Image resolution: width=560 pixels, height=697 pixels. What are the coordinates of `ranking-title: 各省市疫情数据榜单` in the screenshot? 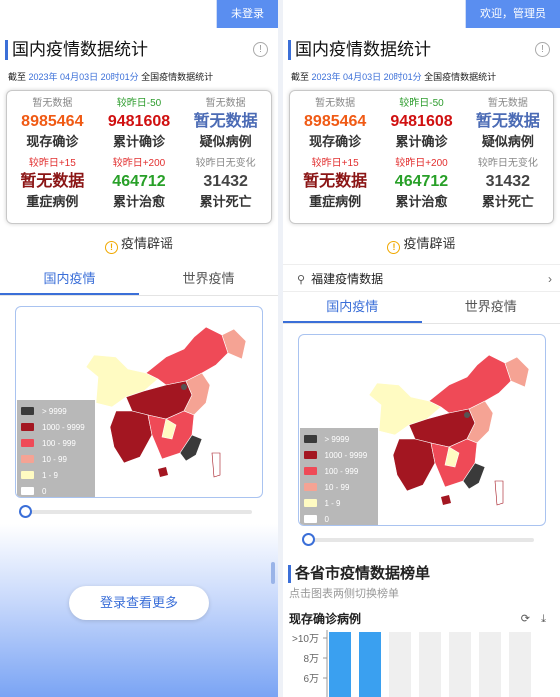 It's located at (363, 573).